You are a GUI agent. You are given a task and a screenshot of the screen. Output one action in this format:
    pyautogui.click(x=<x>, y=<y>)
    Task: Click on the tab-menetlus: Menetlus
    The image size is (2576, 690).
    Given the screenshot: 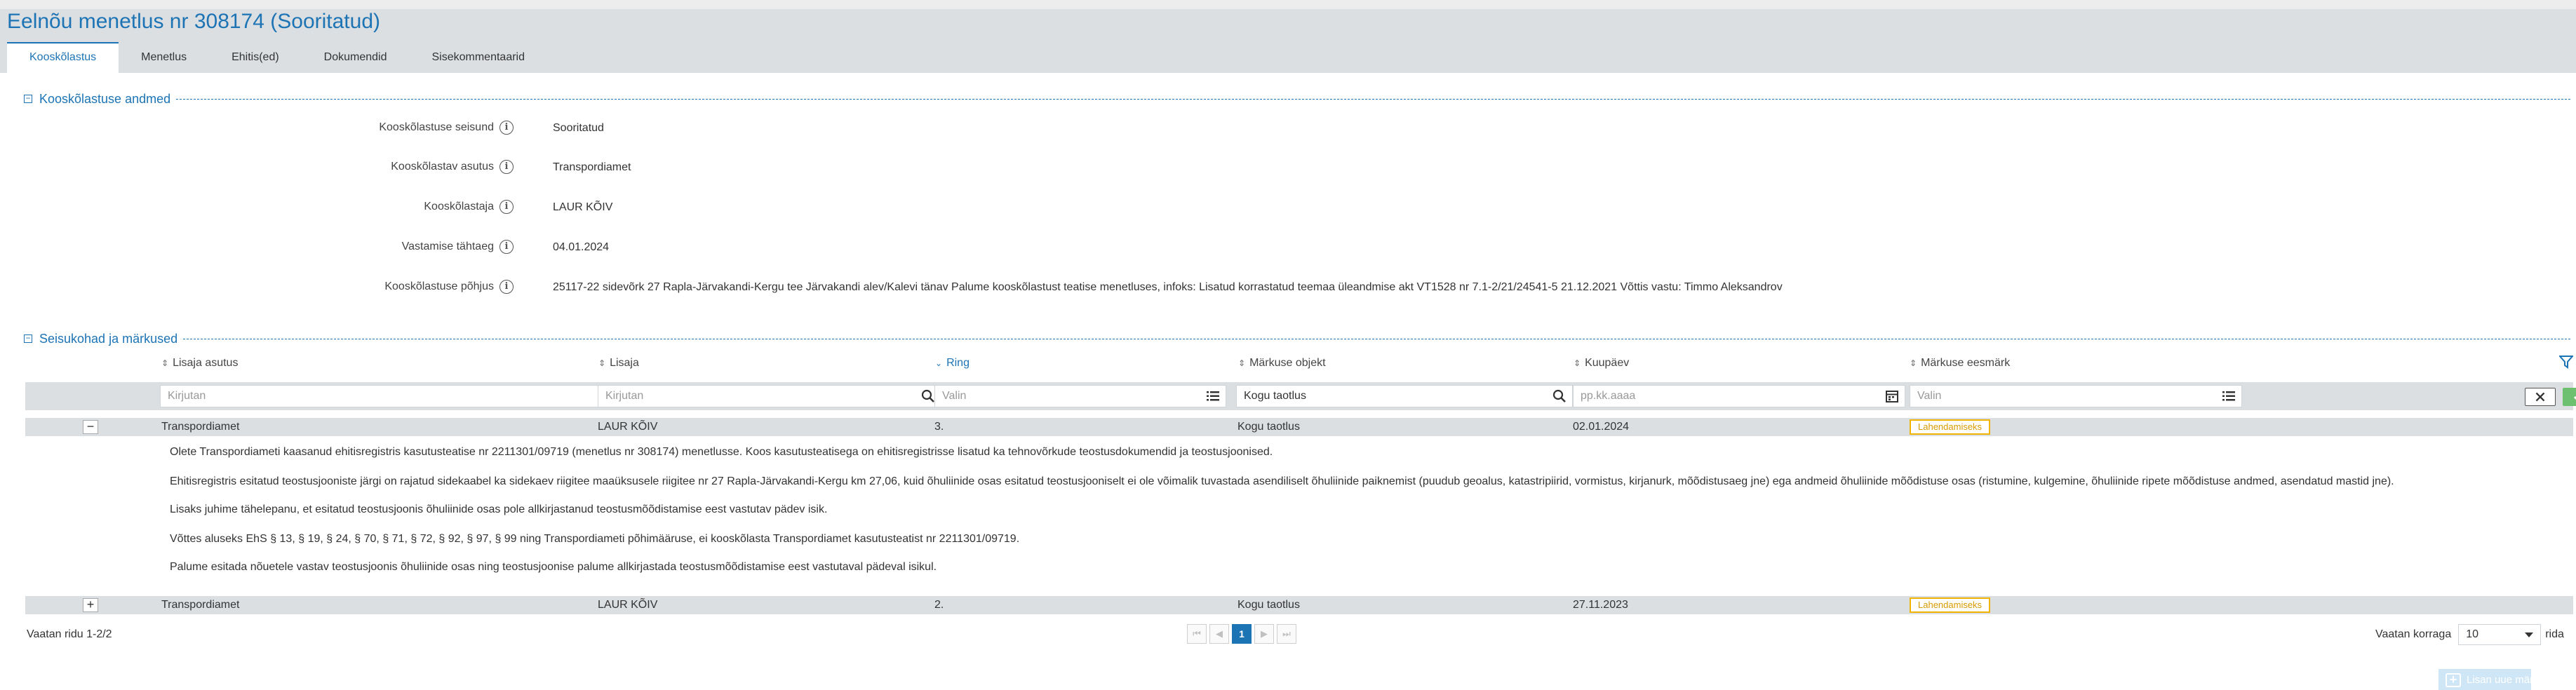 What is the action you would take?
    pyautogui.click(x=164, y=57)
    